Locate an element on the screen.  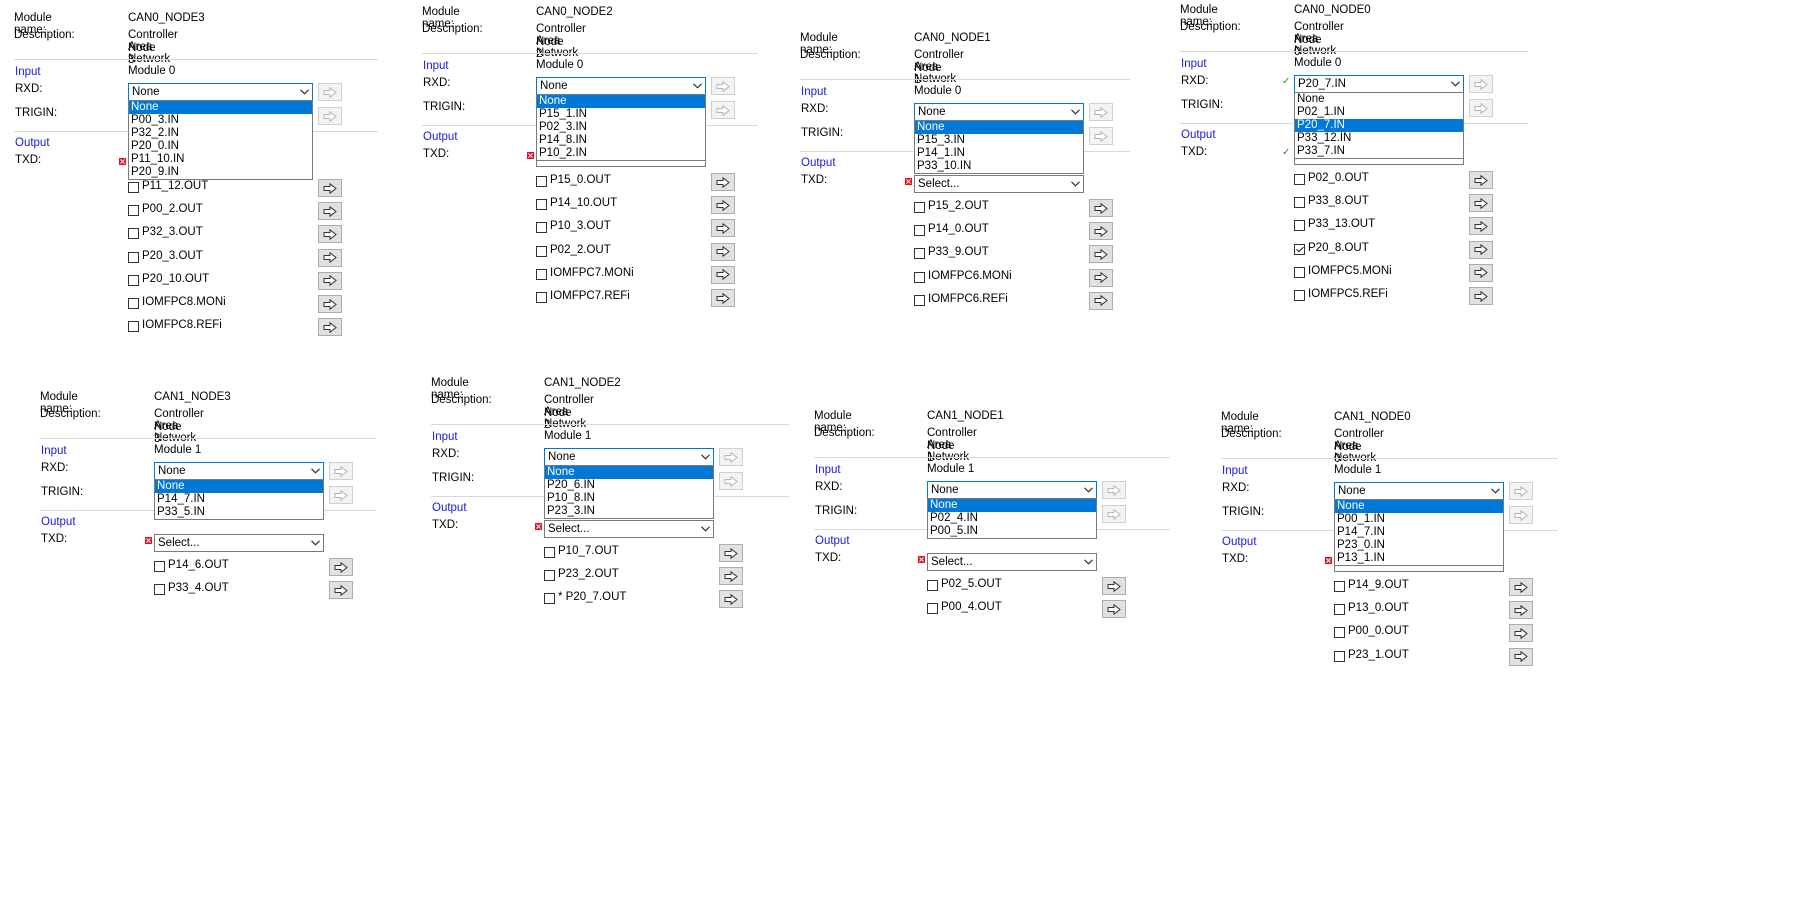
rxd-dropdown-option: P14_8.IN is located at coordinates (621, 140).